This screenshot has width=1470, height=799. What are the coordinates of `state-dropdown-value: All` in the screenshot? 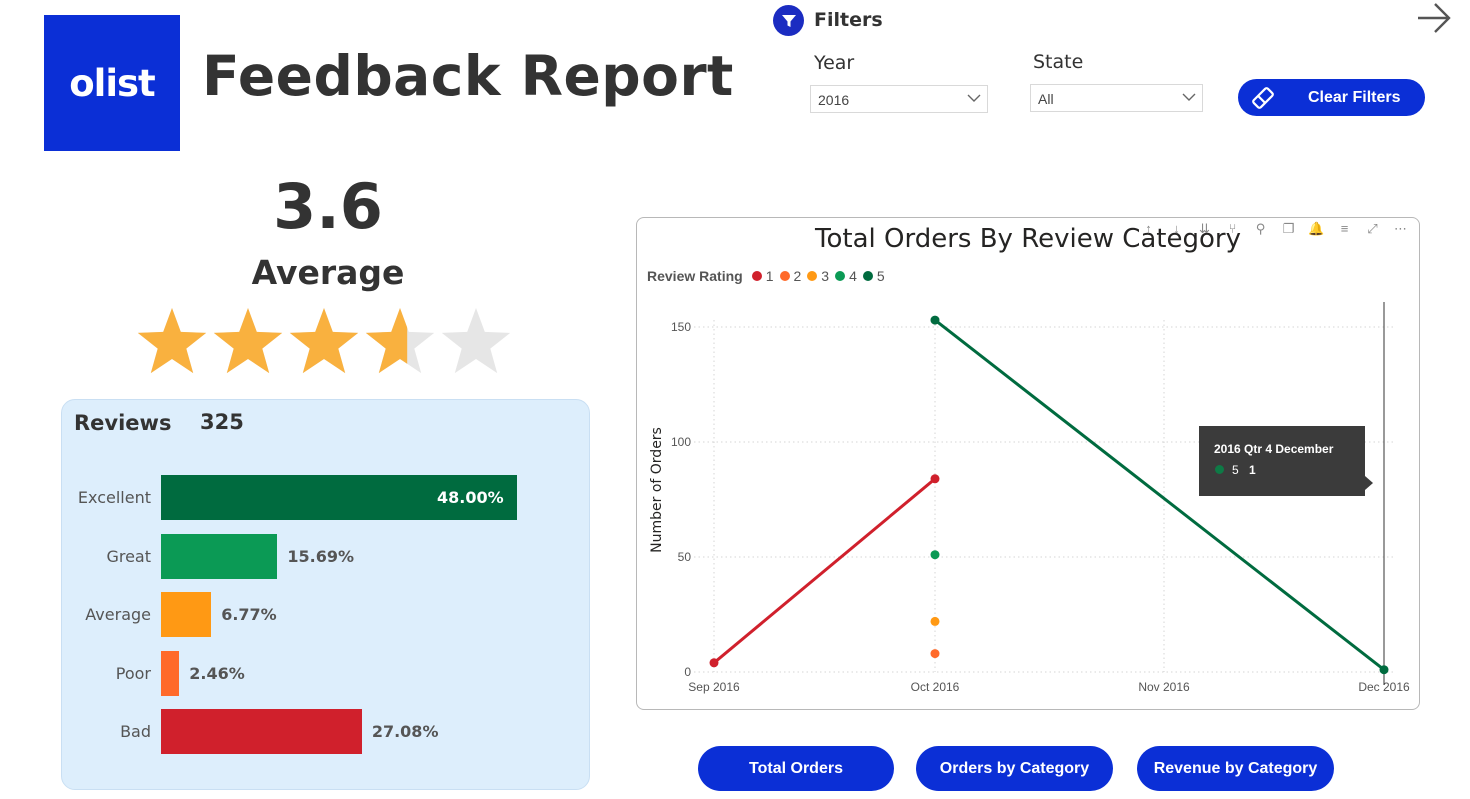 It's located at (1046, 99).